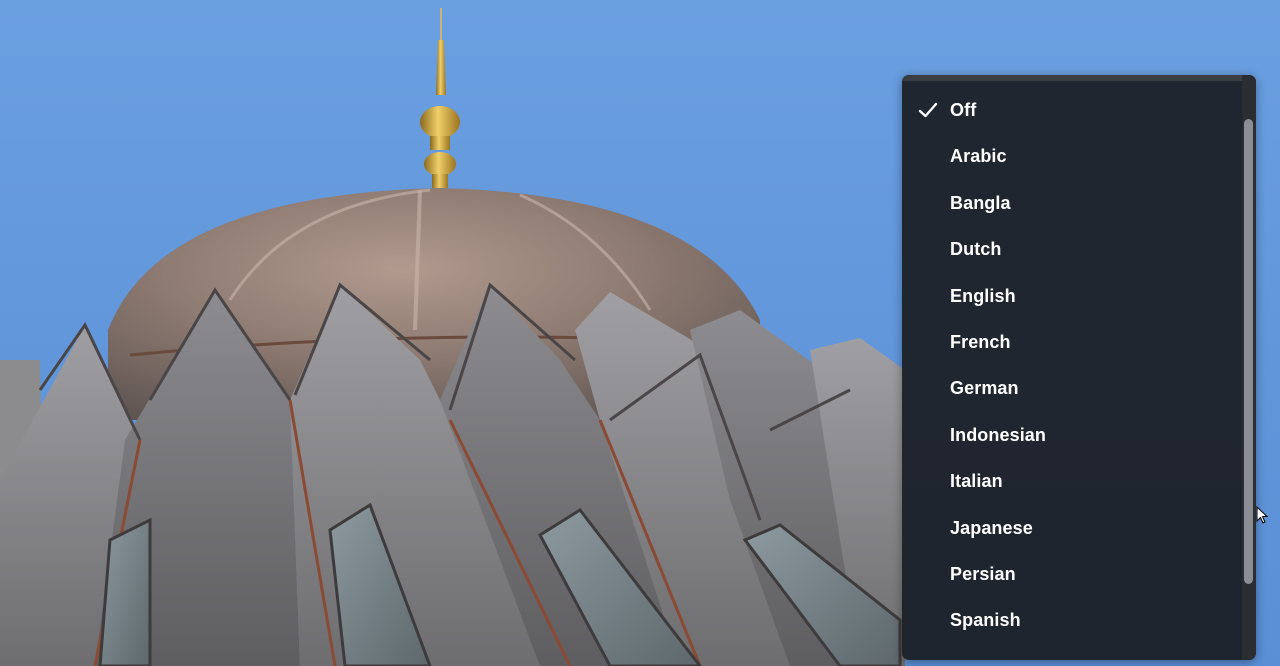 This screenshot has height=666, width=1280. What do you see at coordinates (980, 202) in the screenshot?
I see `language-option-label: Bangla` at bounding box center [980, 202].